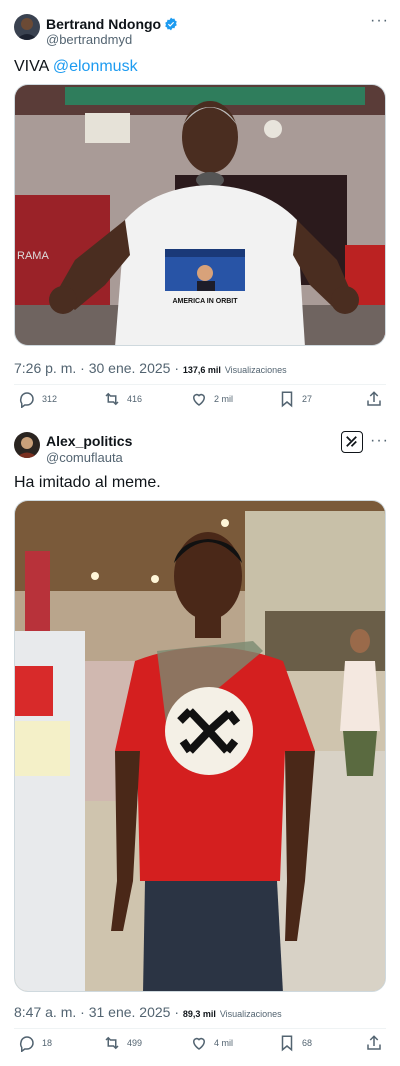 Image resolution: width=400 pixels, height=1066 pixels. What do you see at coordinates (171, 24) in the screenshot?
I see `verified-badge-icon` at bounding box center [171, 24].